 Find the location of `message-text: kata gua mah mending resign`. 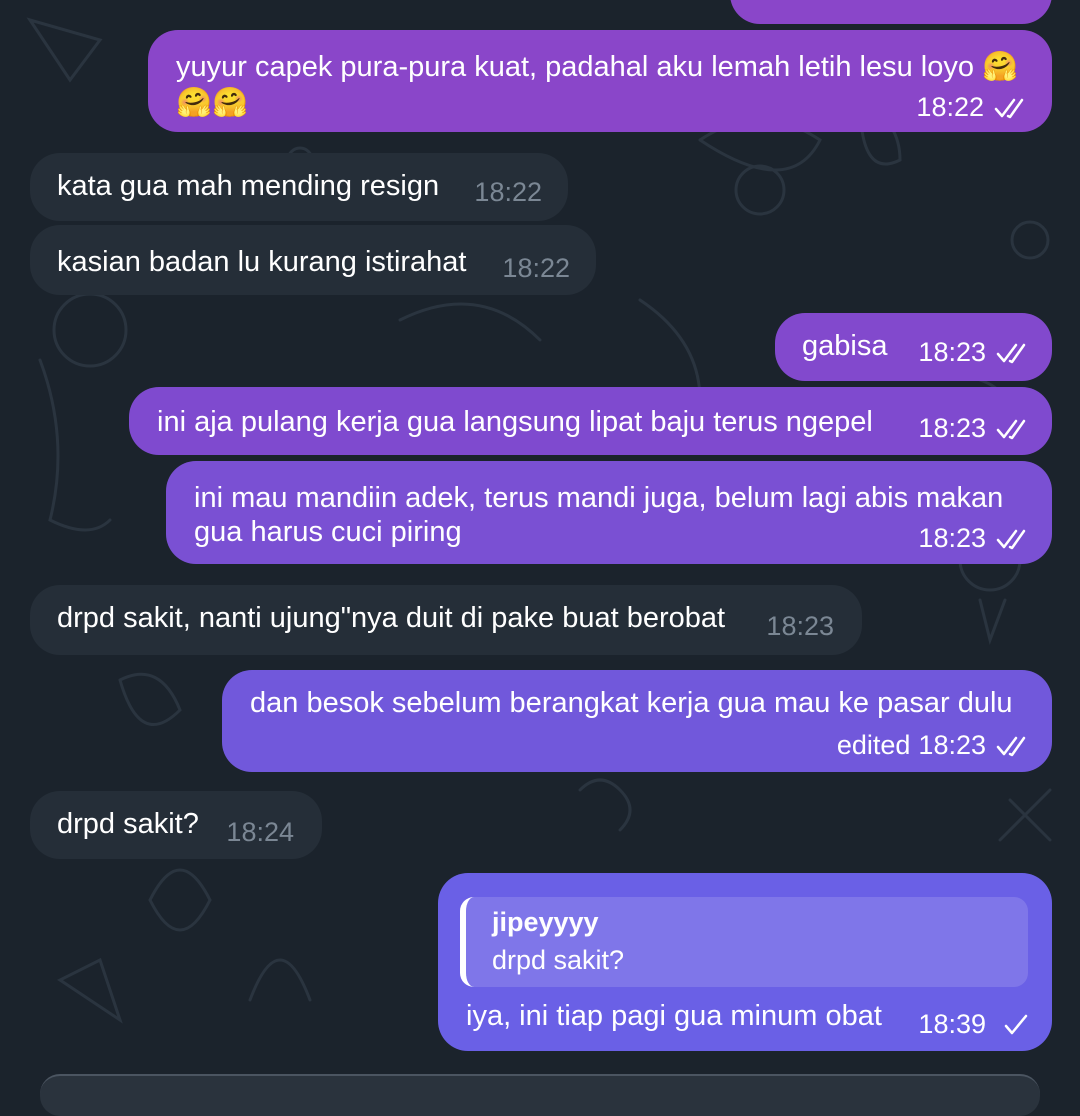

message-text: kata gua mah mending resign is located at coordinates (248, 186).